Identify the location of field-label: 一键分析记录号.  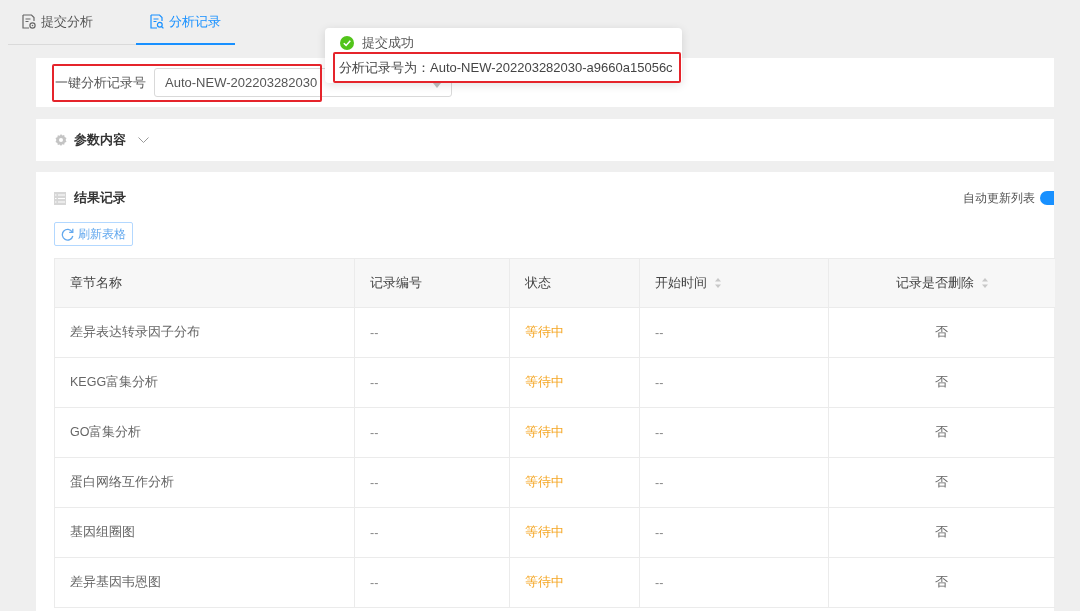
(100, 82).